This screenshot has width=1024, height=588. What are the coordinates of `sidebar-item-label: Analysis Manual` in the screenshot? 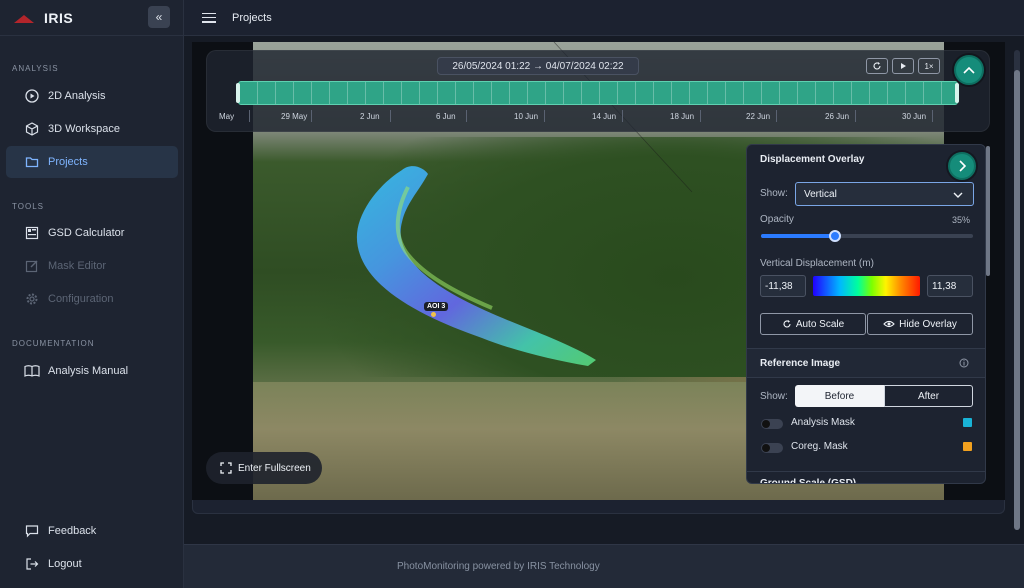 It's located at (88, 371).